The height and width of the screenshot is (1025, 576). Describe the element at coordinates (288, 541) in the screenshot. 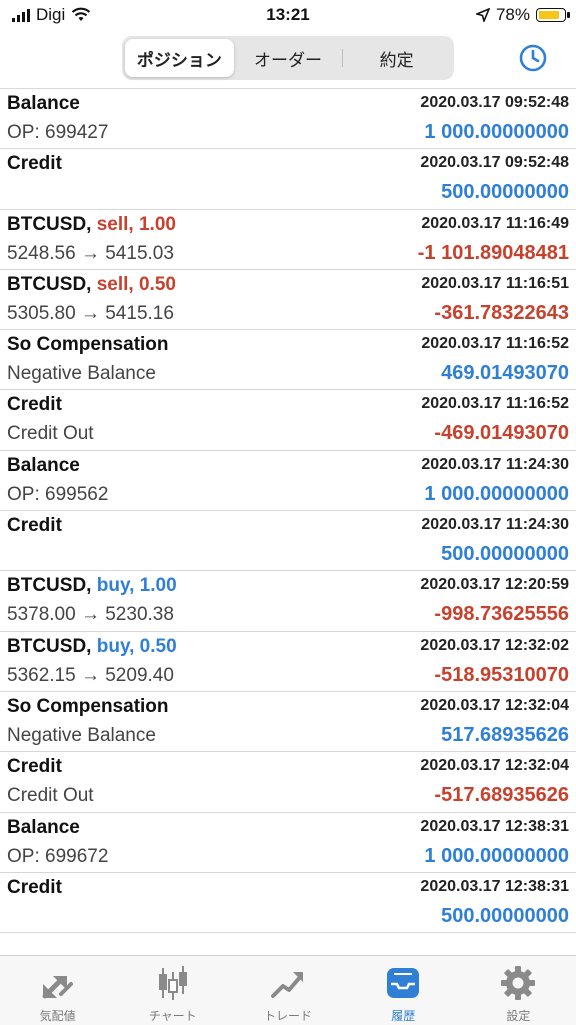

I see `list-item: Credit 2020.03.17 11:24:30 500.00000000` at that location.